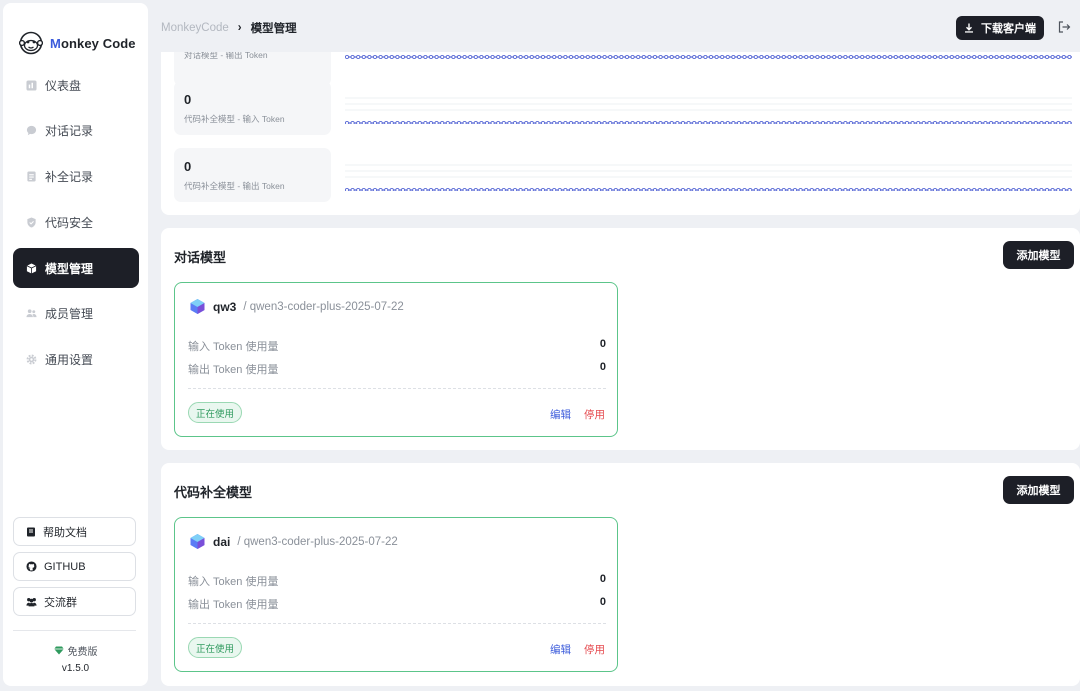 The height and width of the screenshot is (691, 1080). Describe the element at coordinates (200, 257) in the screenshot. I see `chat-models-title: 对话模型` at that location.